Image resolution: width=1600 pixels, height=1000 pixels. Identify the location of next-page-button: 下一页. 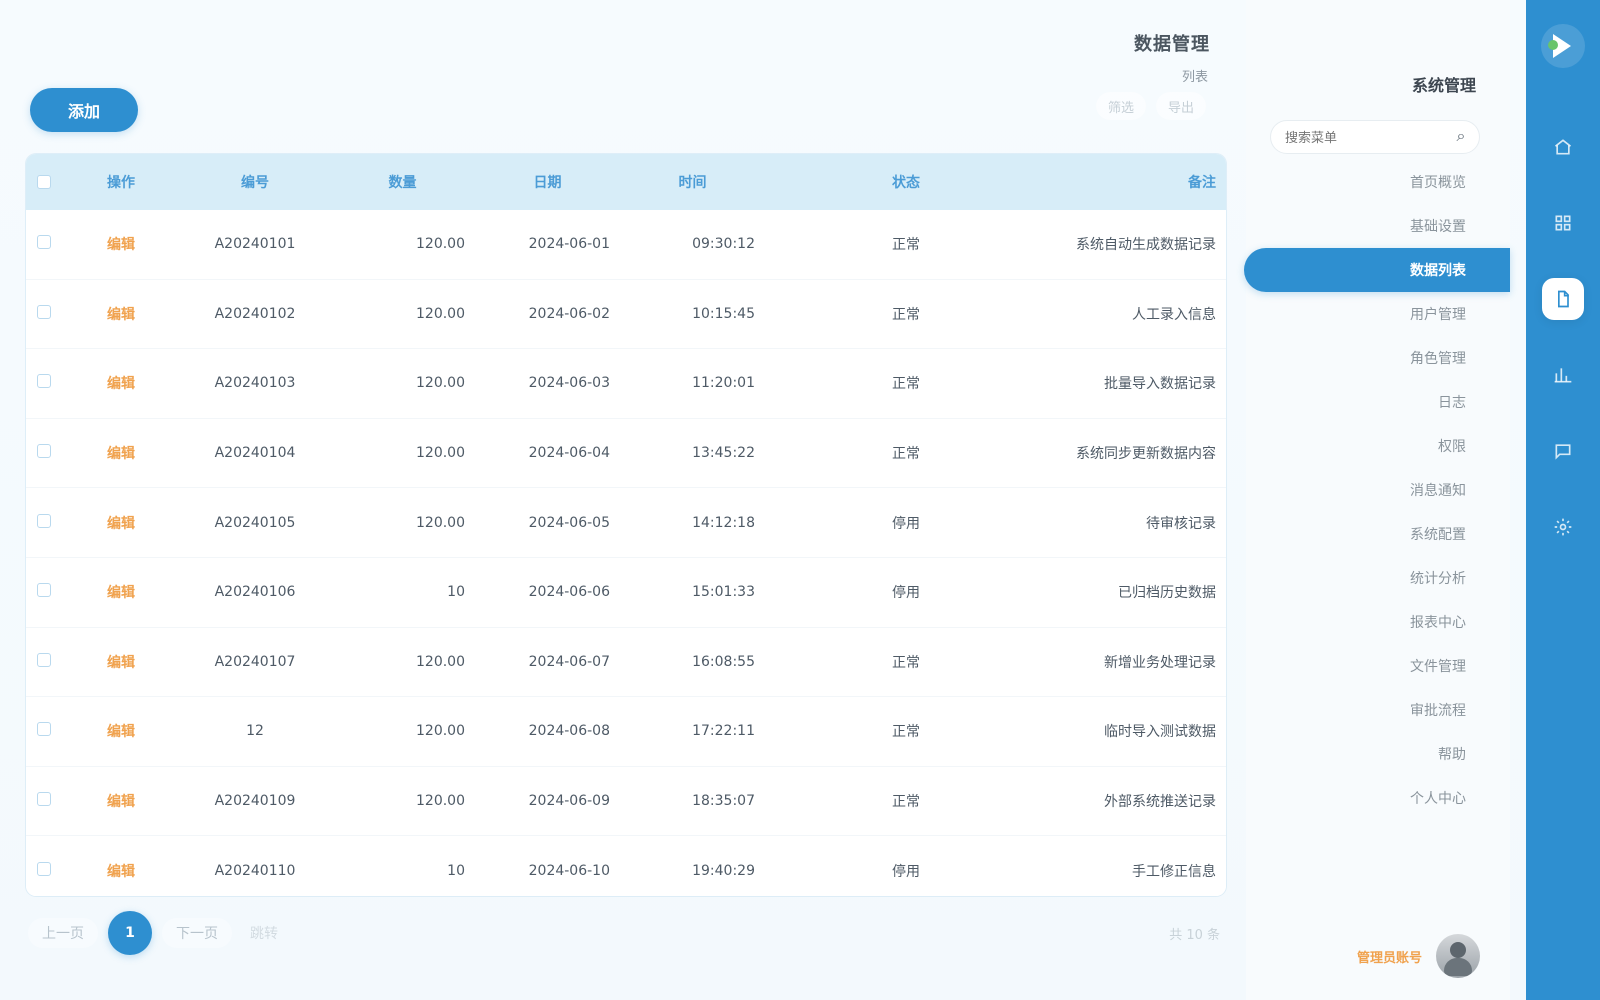
(197, 933).